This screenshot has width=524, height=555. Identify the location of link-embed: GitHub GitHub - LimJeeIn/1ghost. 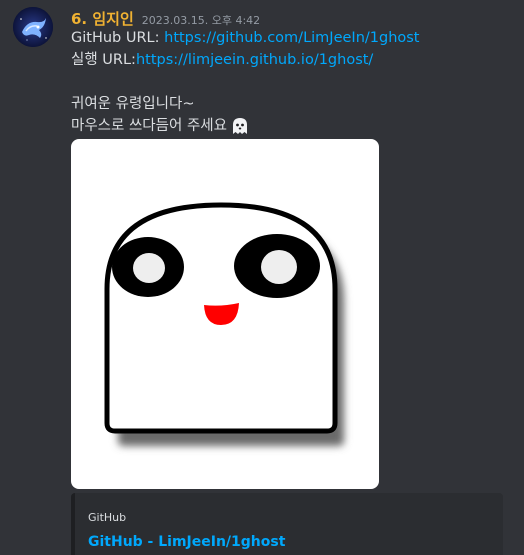
(287, 524).